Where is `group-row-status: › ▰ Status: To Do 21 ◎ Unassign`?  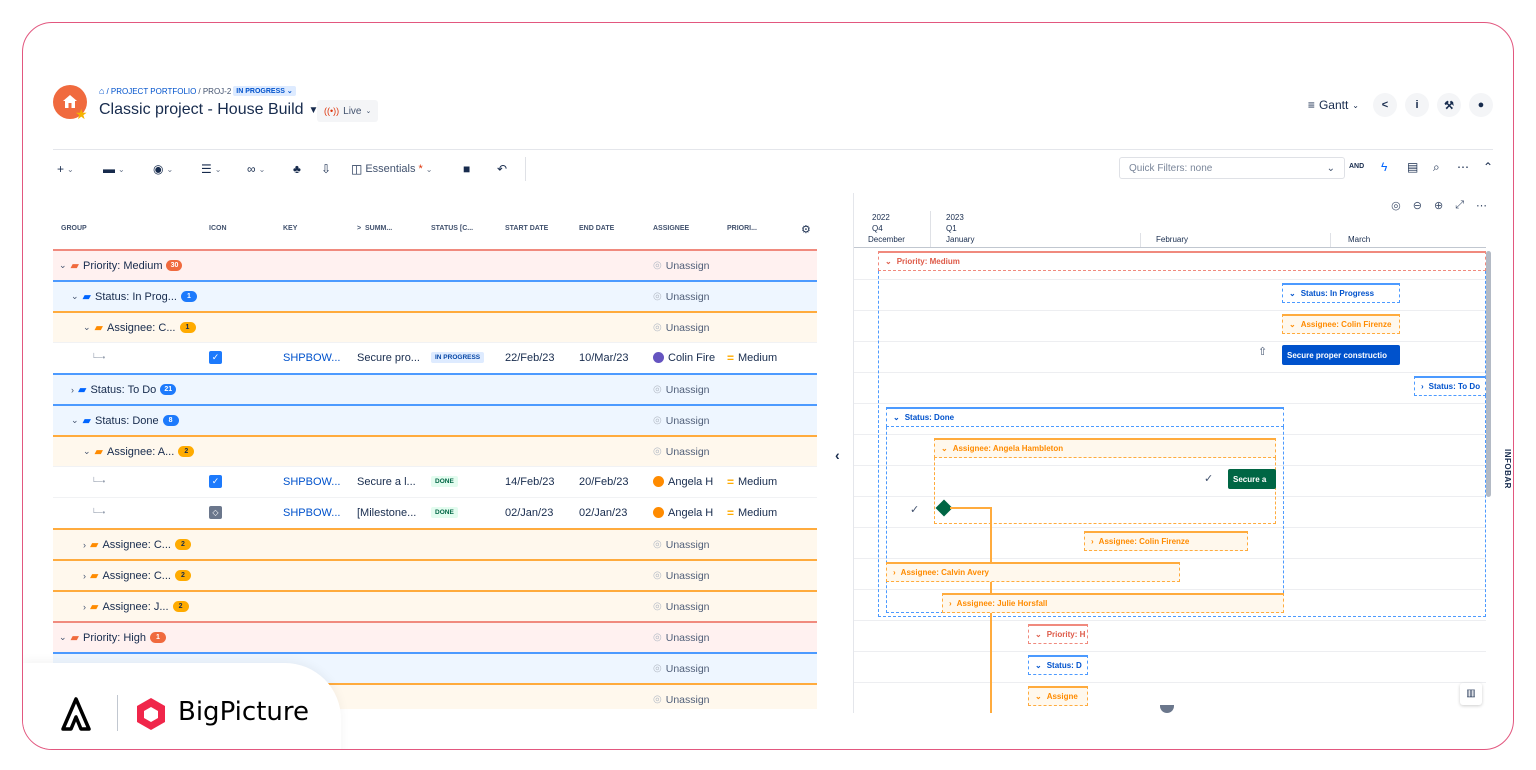 group-row-status: › ▰ Status: To Do 21 ◎ Unassign is located at coordinates (435, 388).